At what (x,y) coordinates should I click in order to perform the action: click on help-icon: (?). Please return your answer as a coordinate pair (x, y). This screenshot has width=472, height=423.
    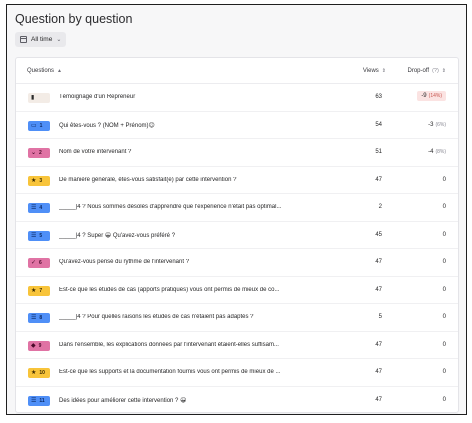
    Looking at the image, I should click on (435, 71).